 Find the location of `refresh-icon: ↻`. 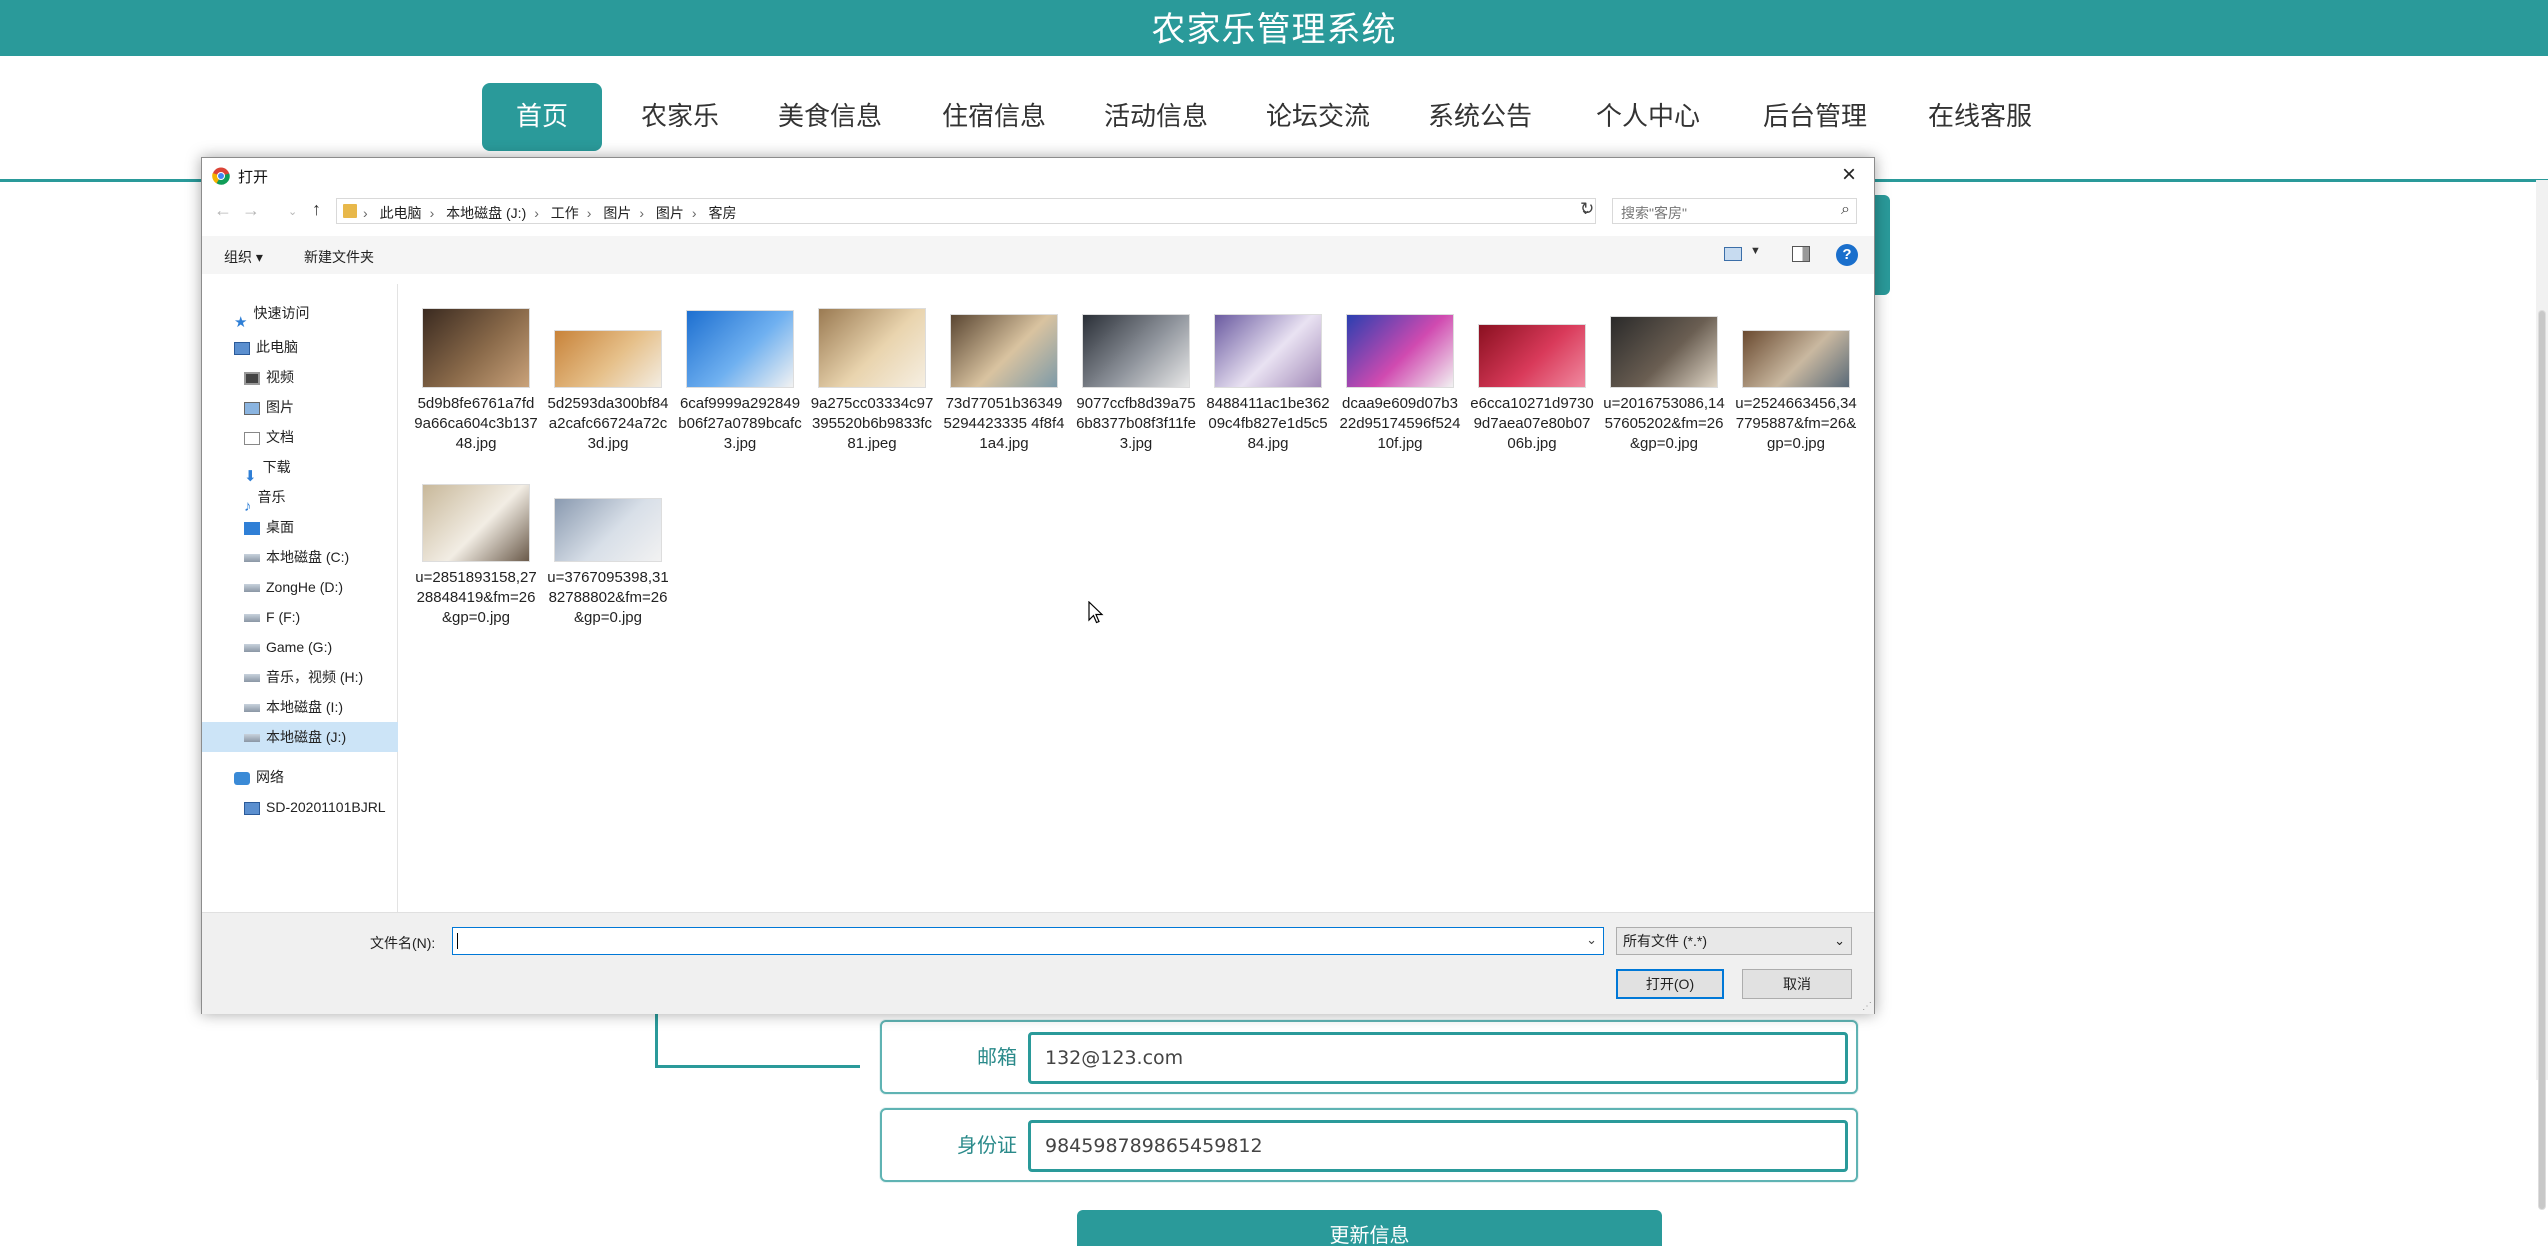

refresh-icon: ↻ is located at coordinates (1587, 209).